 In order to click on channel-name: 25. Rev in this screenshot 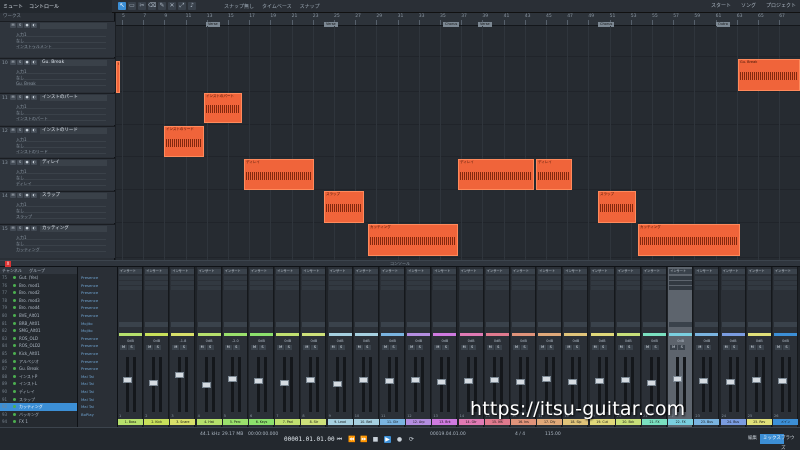, I will do `click(759, 422)`.